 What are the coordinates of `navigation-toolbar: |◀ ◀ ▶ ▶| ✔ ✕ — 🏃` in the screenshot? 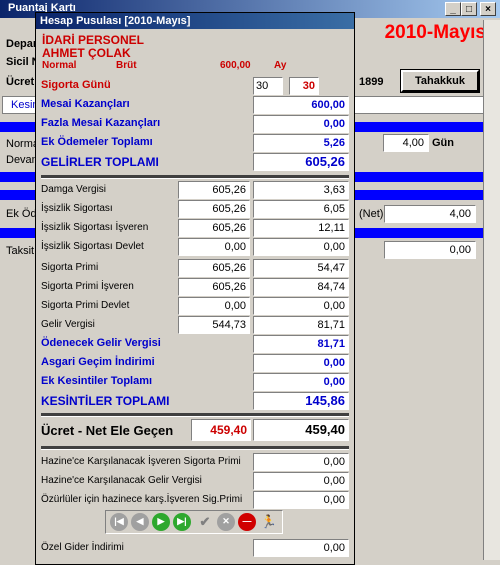 It's located at (194, 522).